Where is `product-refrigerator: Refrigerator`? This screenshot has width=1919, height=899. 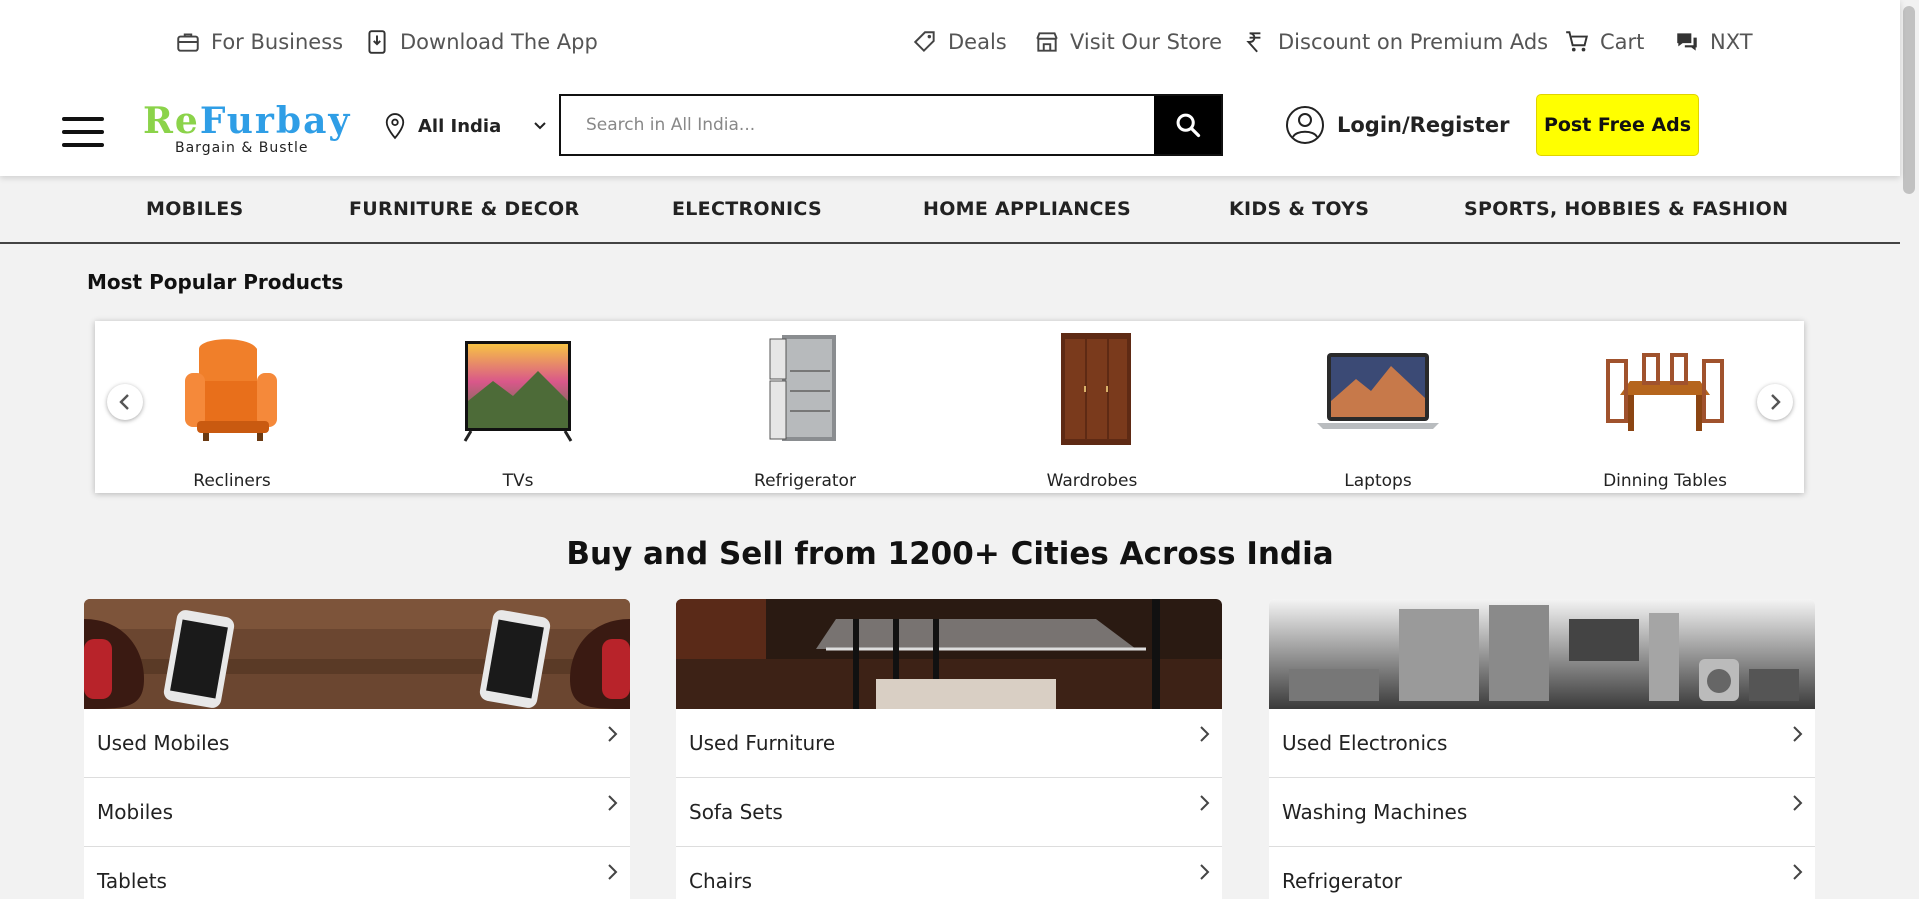
product-refrigerator: Refrigerator is located at coordinates (805, 411).